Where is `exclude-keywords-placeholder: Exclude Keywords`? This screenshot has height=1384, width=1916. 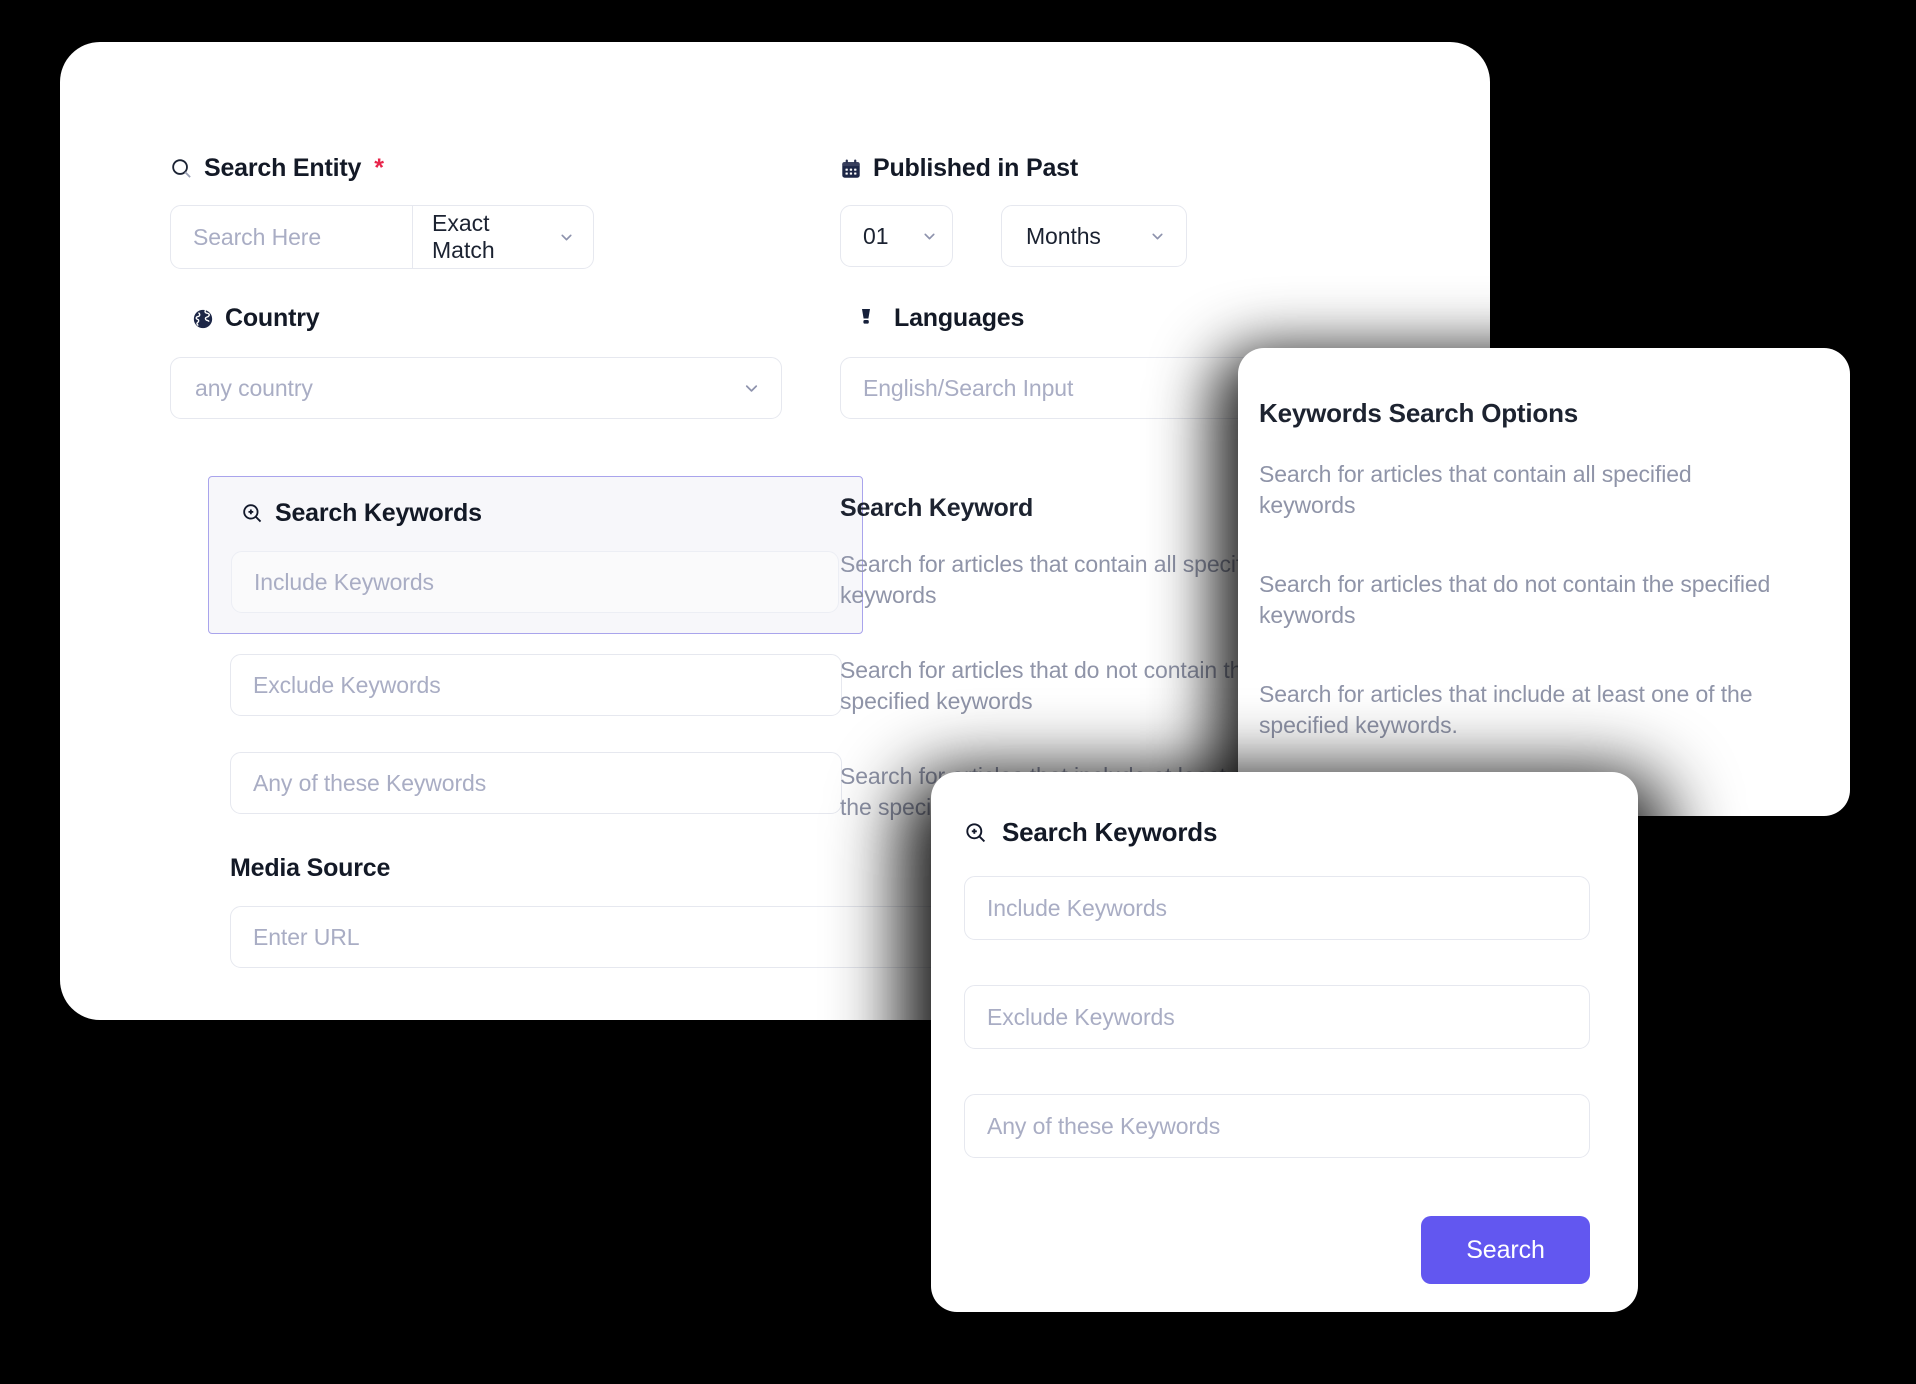 exclude-keywords-placeholder: Exclude Keywords is located at coordinates (347, 684).